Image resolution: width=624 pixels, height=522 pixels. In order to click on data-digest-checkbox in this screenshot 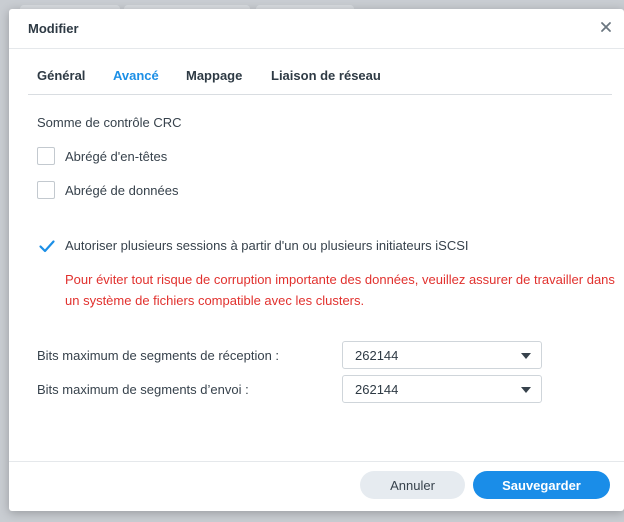, I will do `click(46, 190)`.